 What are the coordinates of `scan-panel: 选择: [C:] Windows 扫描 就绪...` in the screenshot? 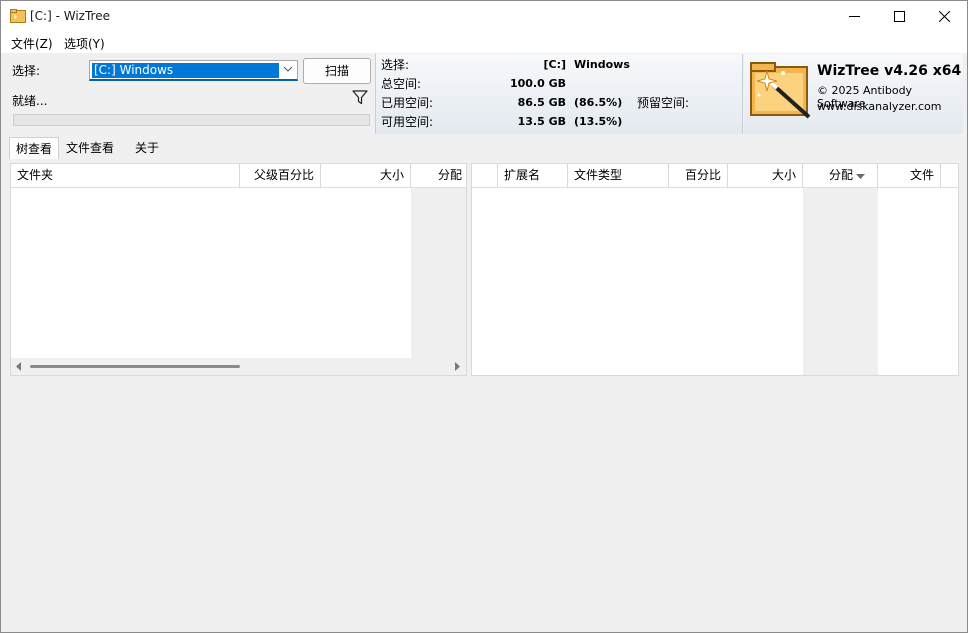 It's located at (191, 94).